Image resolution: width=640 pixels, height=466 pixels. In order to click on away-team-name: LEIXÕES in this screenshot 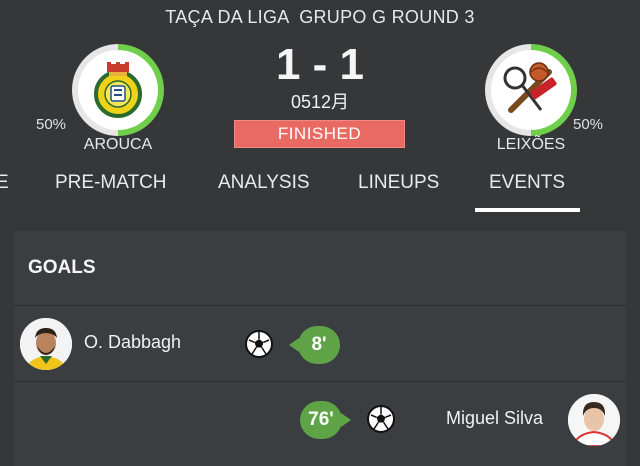, I will do `click(531, 144)`.